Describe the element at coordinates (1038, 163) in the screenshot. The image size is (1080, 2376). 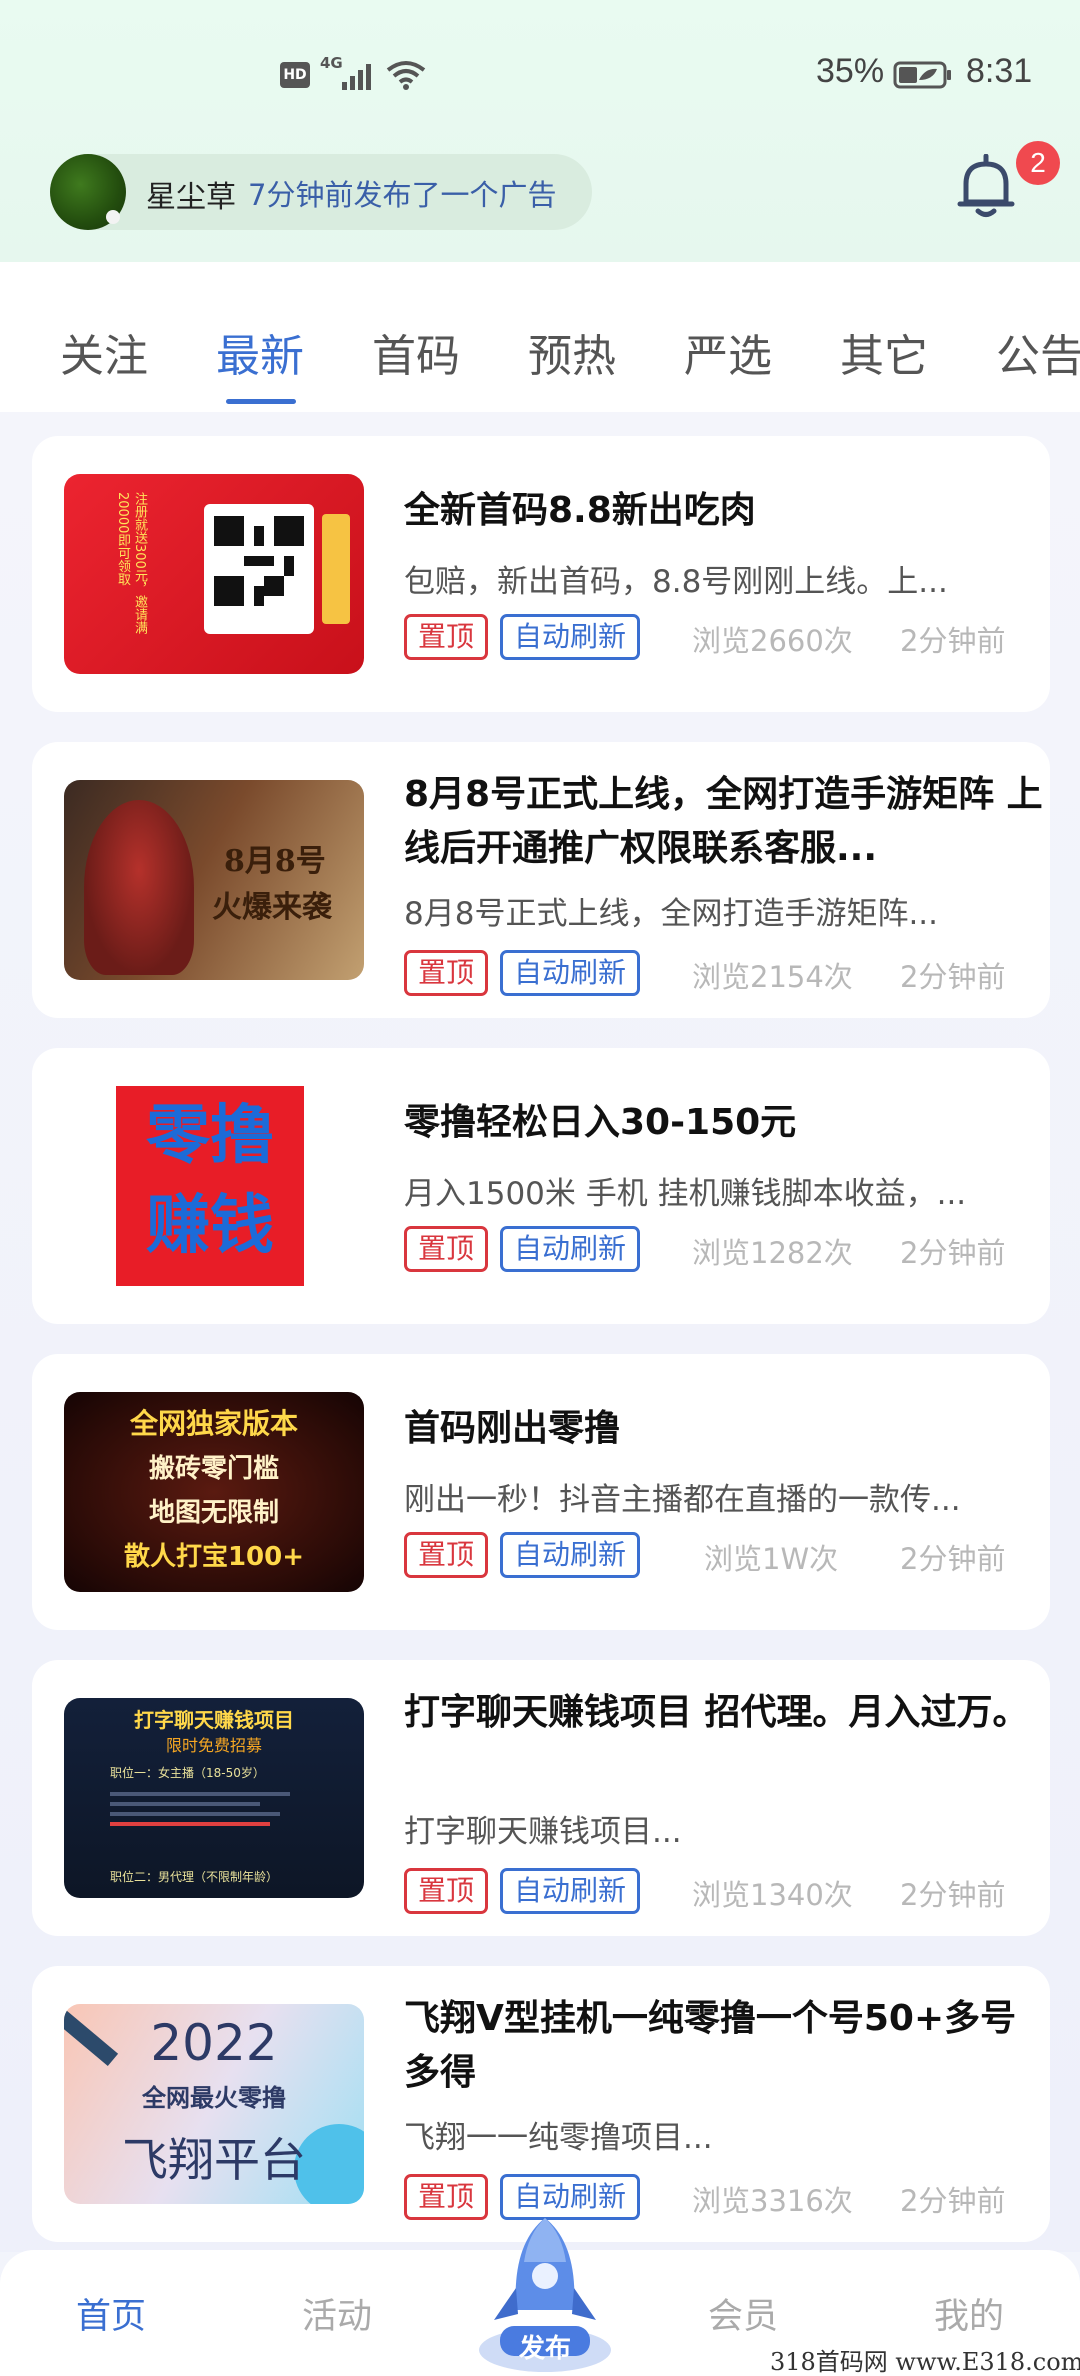
I see `notification-badge: 2` at that location.